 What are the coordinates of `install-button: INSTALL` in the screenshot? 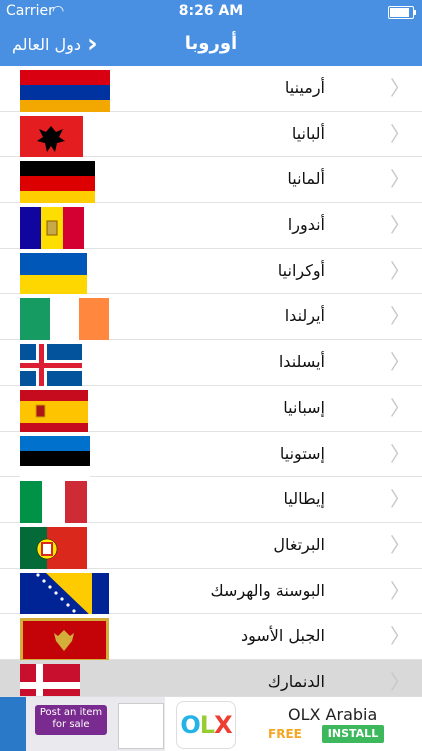 It's located at (353, 734).